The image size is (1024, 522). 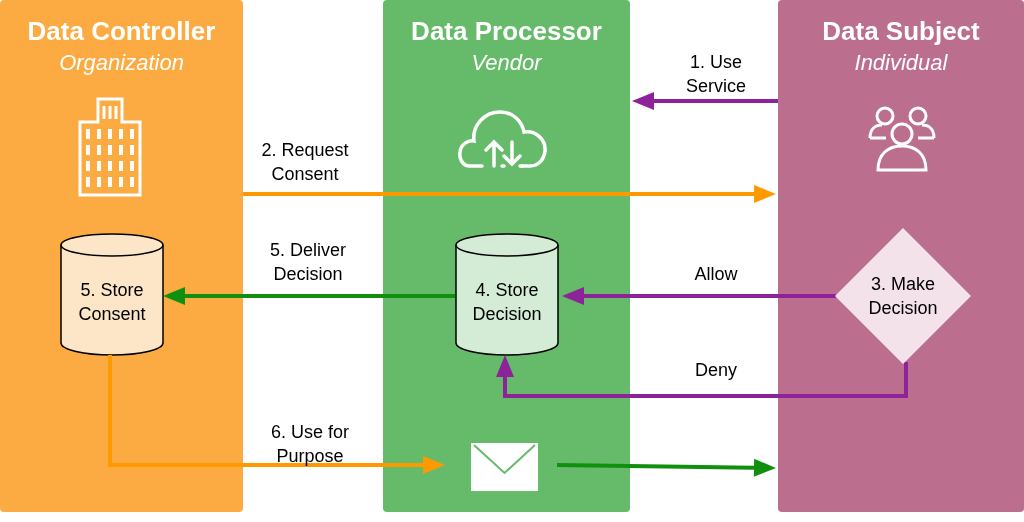 What do you see at coordinates (901, 31) in the screenshot?
I see `lane-title: Data Subject` at bounding box center [901, 31].